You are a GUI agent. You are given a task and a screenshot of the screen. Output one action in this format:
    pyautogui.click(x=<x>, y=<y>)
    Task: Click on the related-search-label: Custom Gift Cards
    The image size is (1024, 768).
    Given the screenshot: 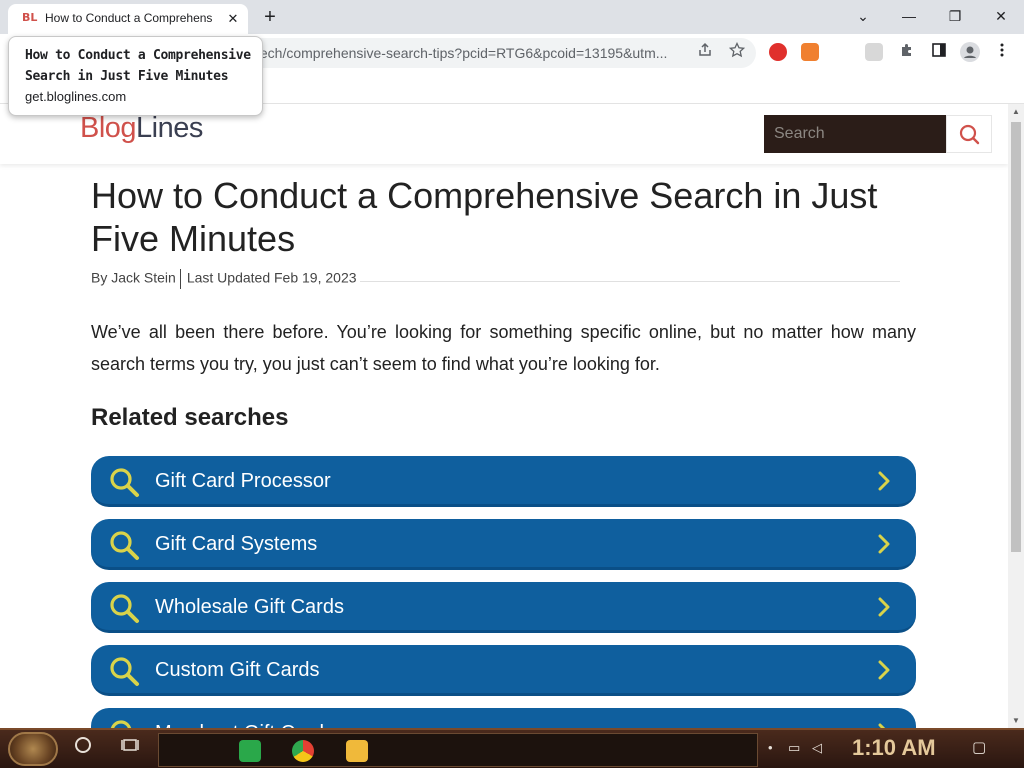 What is the action you would take?
    pyautogui.click(x=237, y=670)
    